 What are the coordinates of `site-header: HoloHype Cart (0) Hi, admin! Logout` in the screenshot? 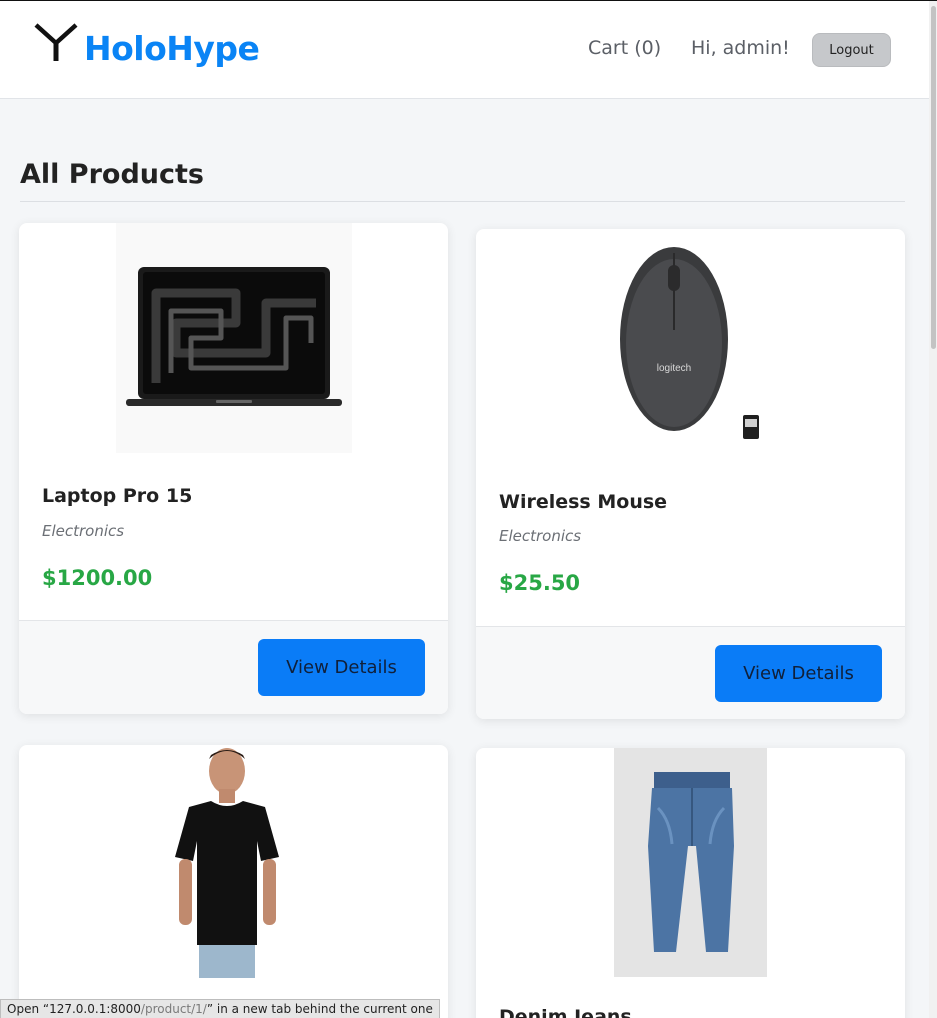 It's located at (464, 50).